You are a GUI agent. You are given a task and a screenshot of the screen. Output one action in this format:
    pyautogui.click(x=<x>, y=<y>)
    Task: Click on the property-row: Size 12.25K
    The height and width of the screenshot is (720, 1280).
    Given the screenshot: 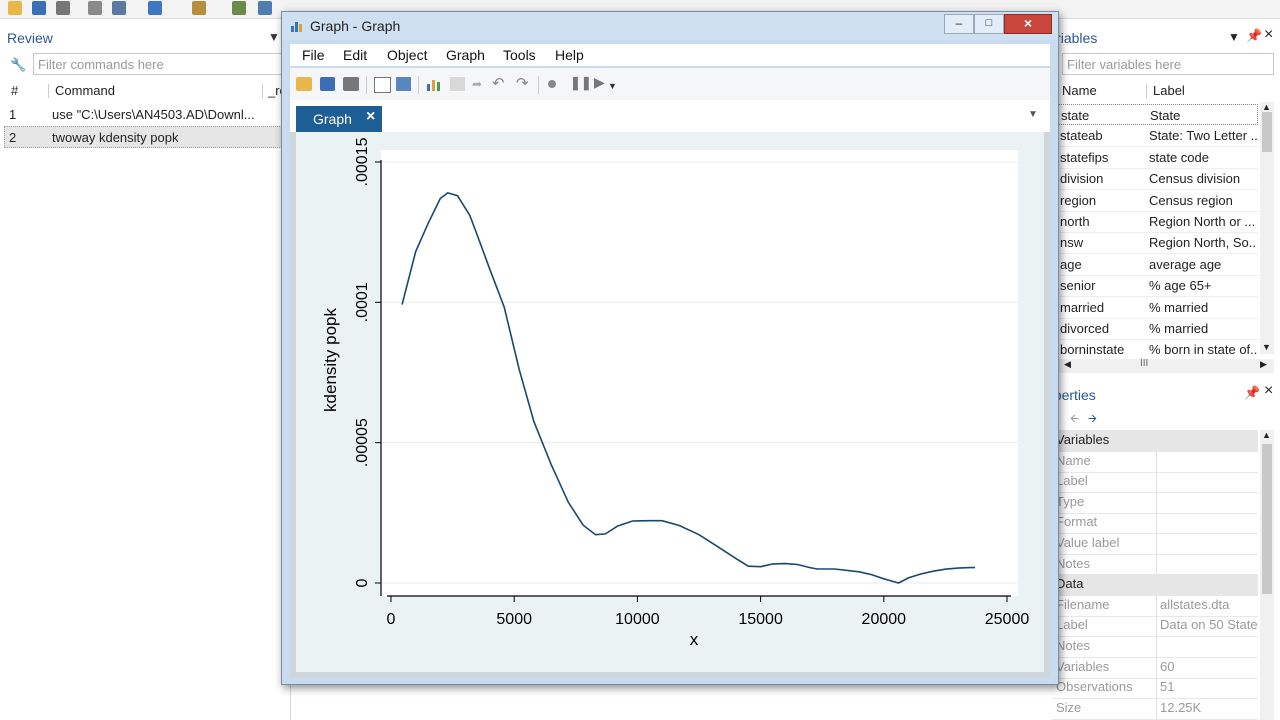 What is the action you would take?
    pyautogui.click(x=1155, y=708)
    